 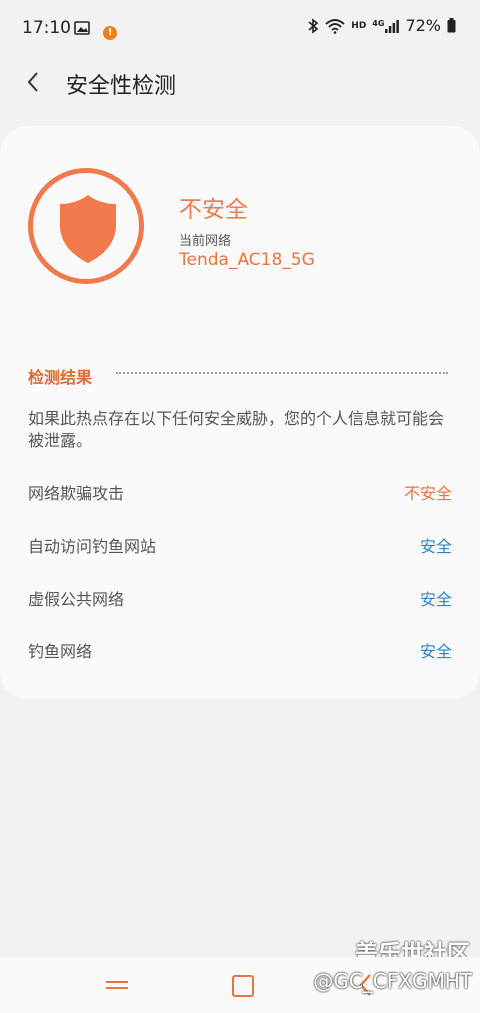 I want to click on shield-status-ring, so click(x=86, y=226).